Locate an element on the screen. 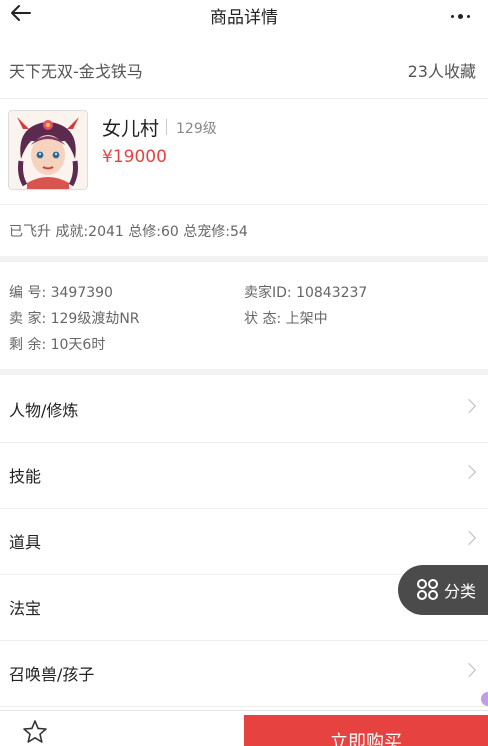 Image resolution: width=488 pixels, height=746 pixels. menu-item-skills: 技能 is located at coordinates (244, 475).